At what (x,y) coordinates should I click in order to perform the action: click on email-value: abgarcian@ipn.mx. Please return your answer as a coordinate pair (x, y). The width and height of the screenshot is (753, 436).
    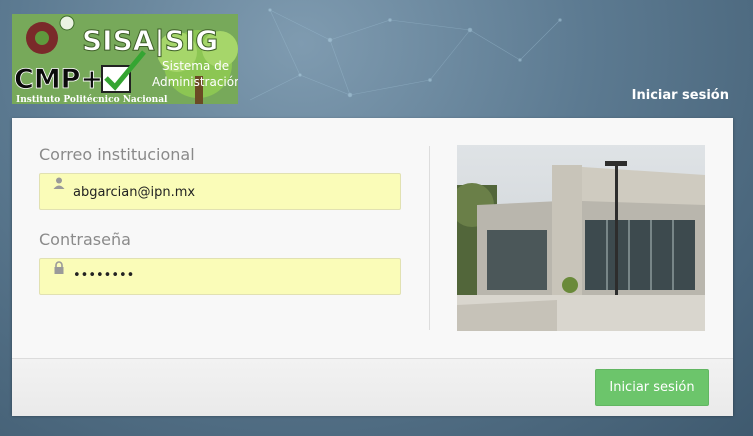
    Looking at the image, I should click on (134, 192).